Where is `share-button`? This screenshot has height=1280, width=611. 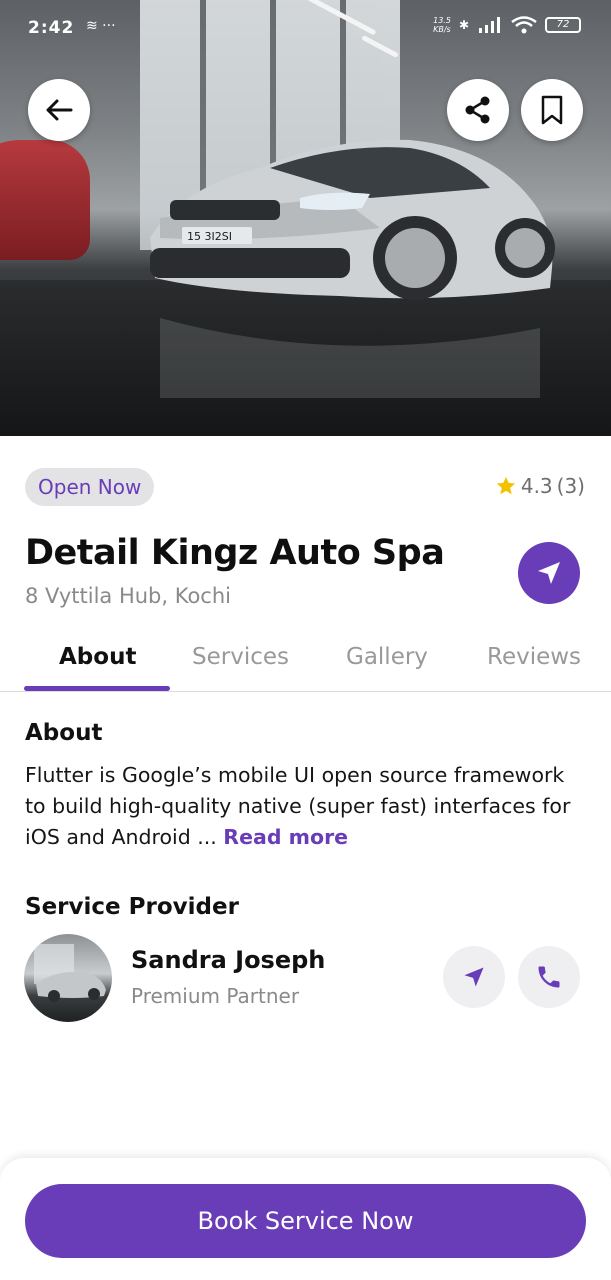
share-button is located at coordinates (478, 110).